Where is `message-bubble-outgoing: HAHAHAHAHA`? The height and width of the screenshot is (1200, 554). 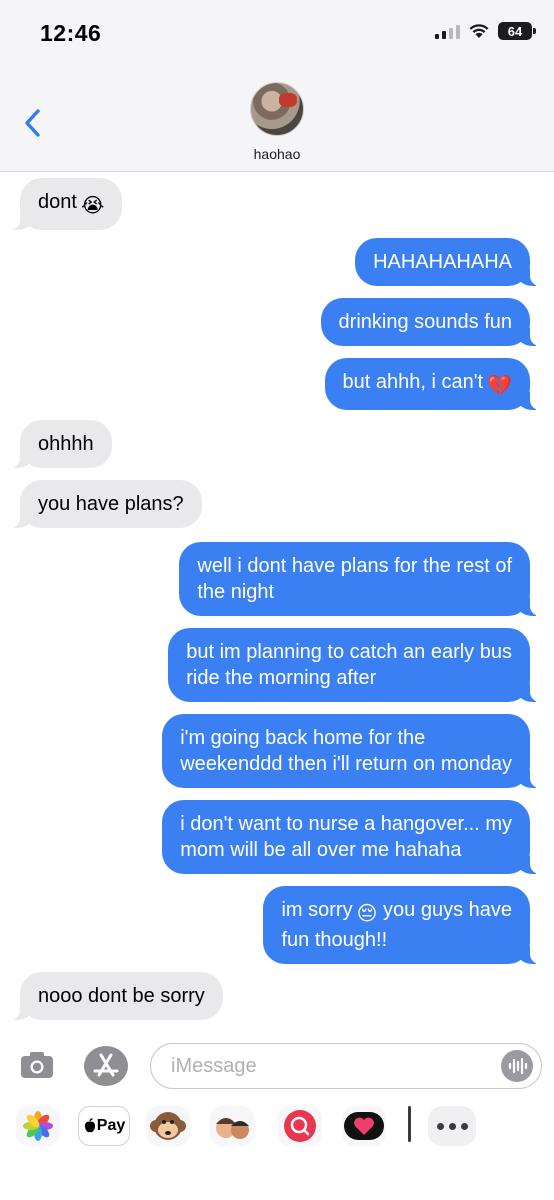
message-bubble-outgoing: HAHAHAHAHA is located at coordinates (447, 262).